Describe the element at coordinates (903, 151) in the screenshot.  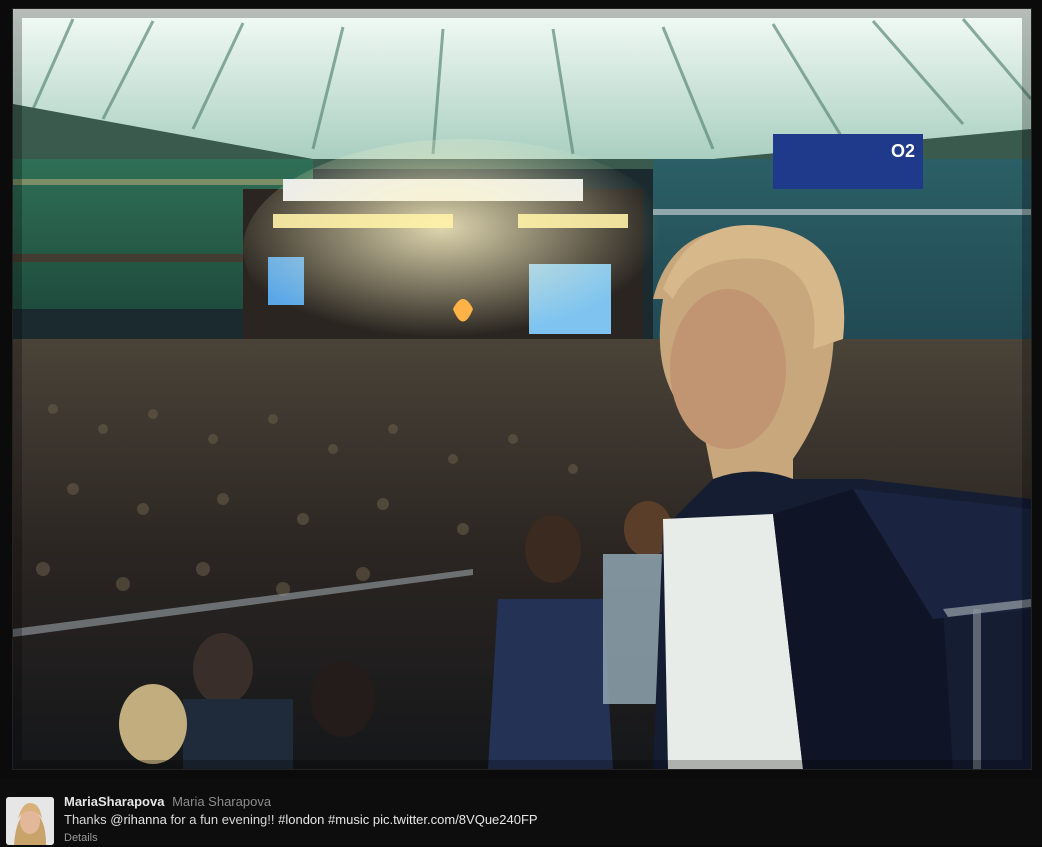
I see `o2-sign-text: O2` at that location.